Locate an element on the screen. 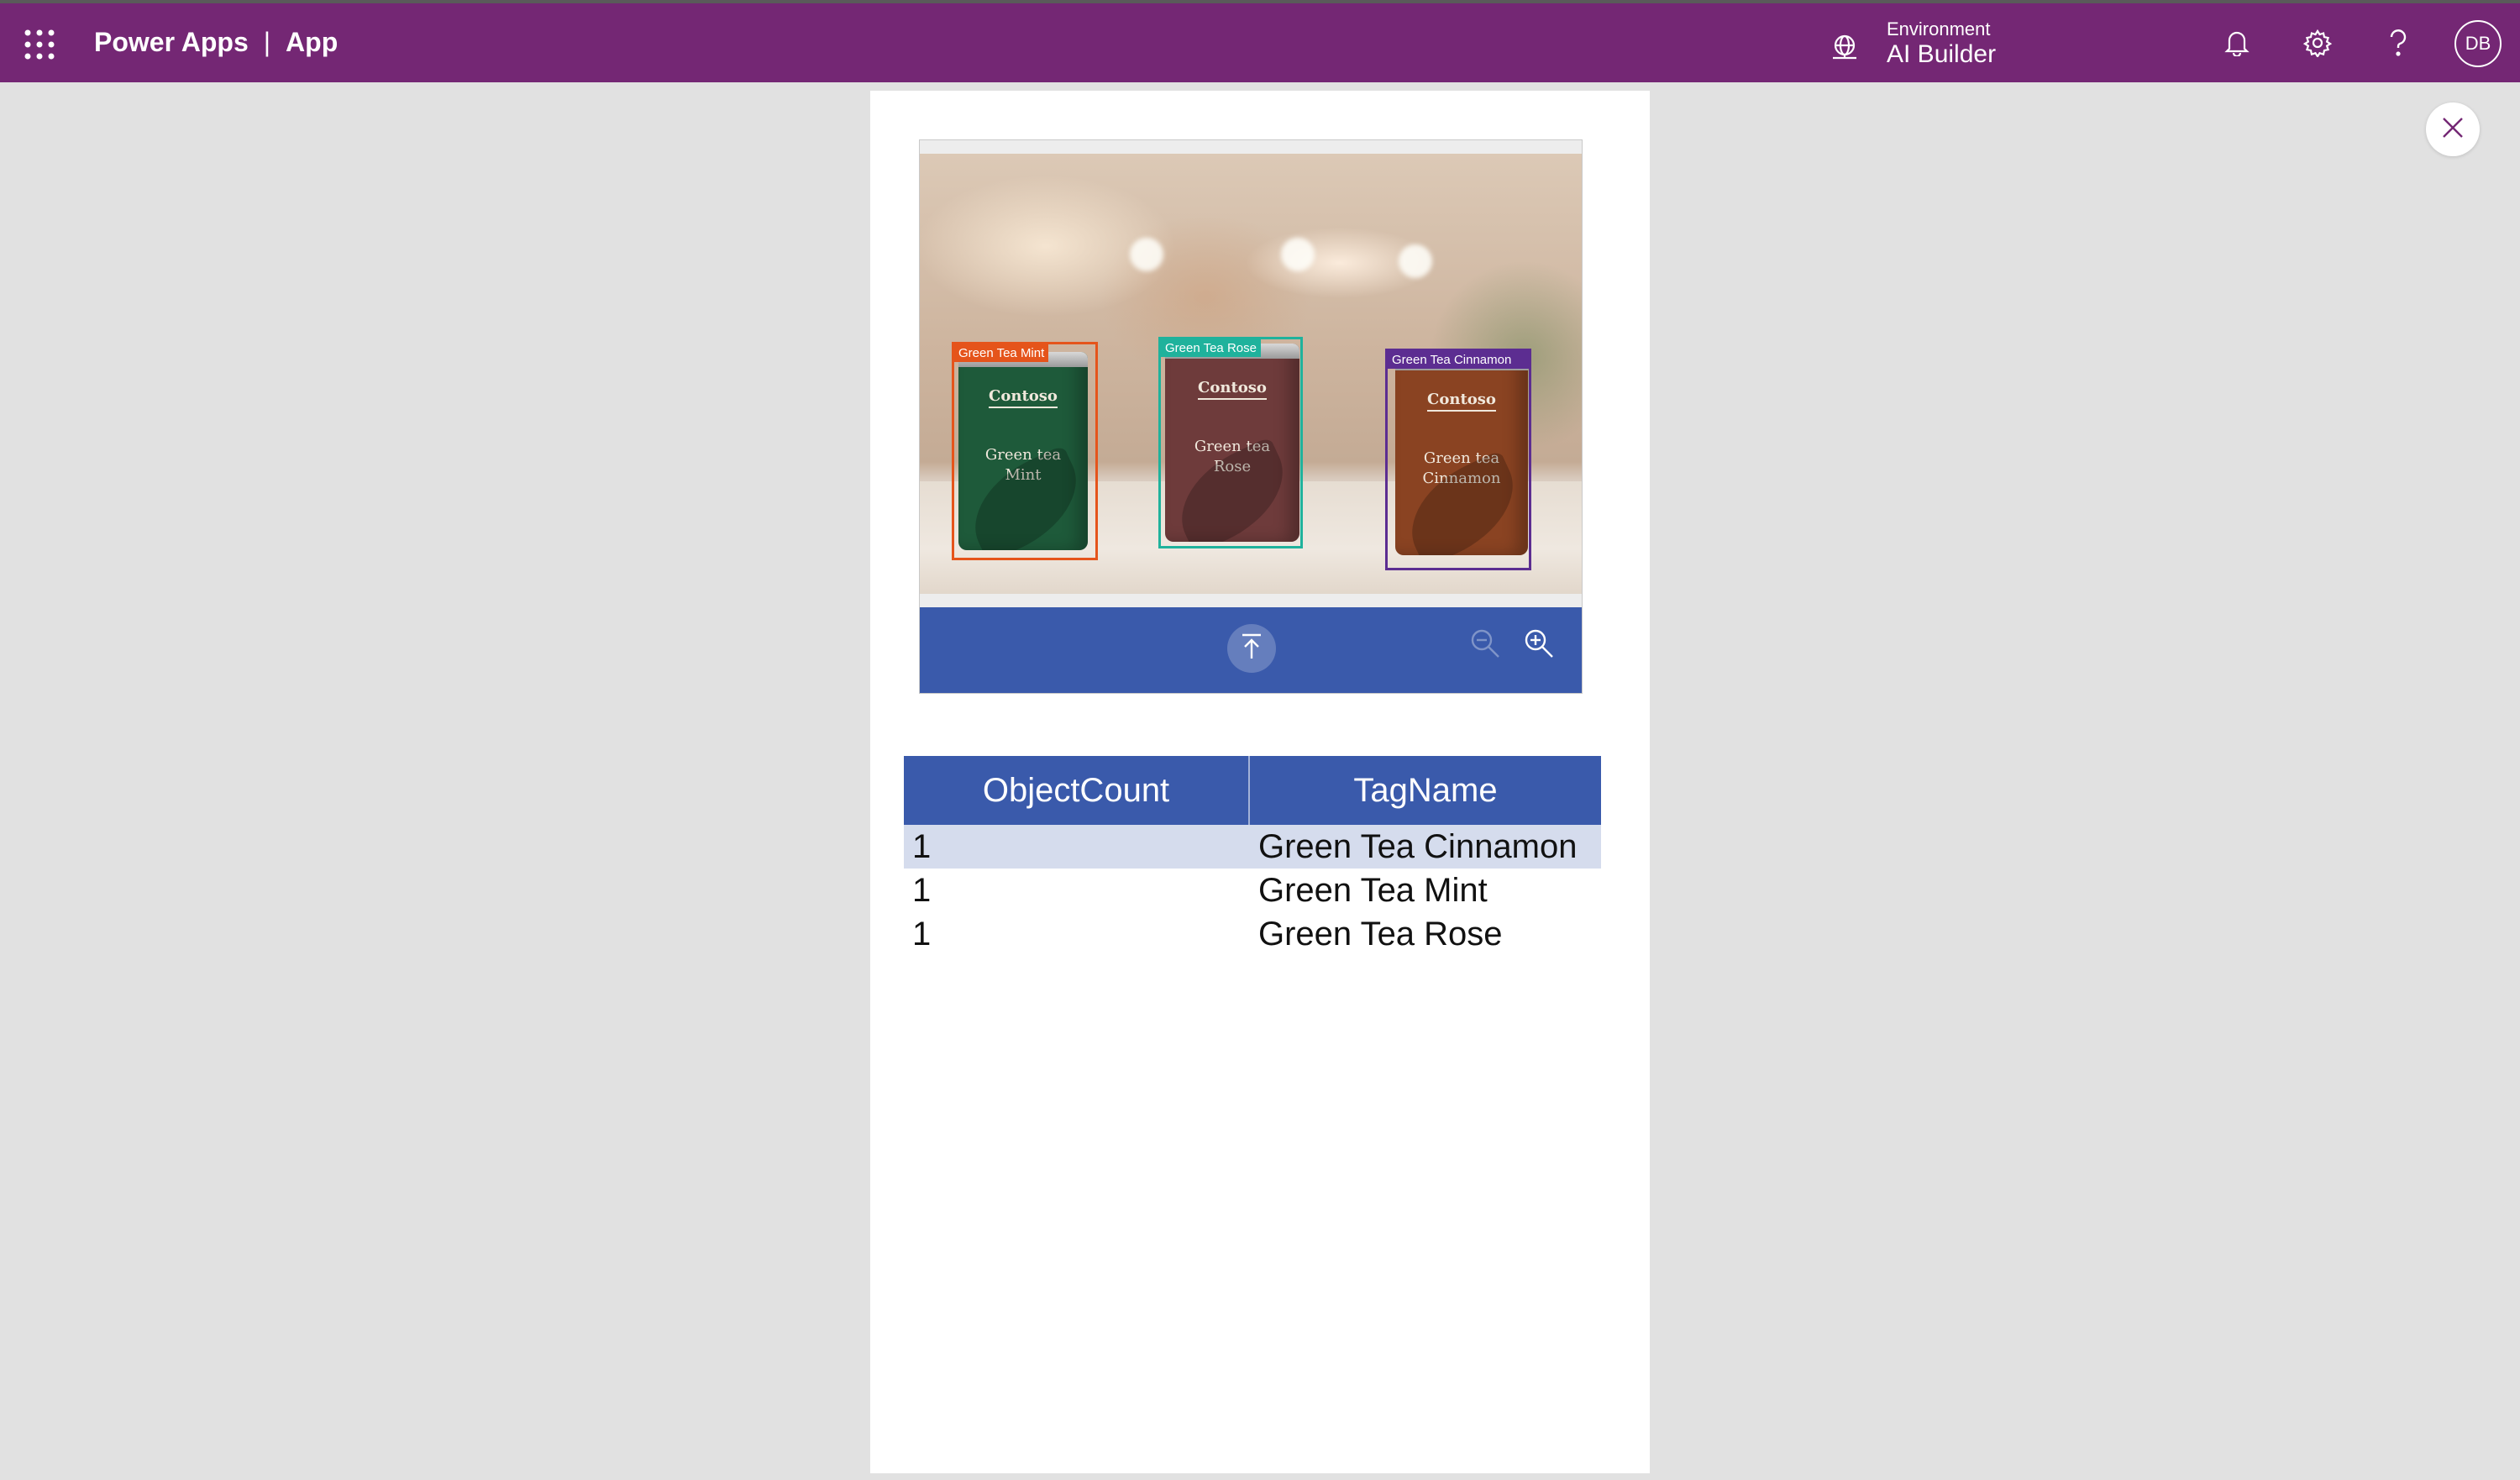 This screenshot has height=1480, width=2520. zoom-in-button is located at coordinates (1539, 645).